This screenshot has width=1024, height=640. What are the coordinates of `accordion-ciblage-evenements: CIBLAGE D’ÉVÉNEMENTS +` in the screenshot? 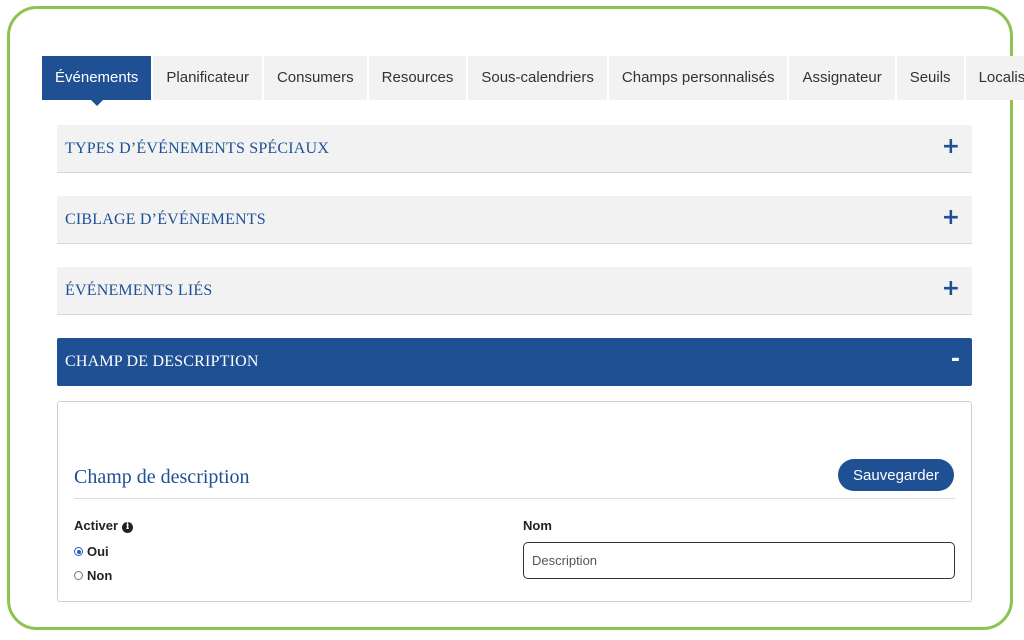 It's located at (514, 220).